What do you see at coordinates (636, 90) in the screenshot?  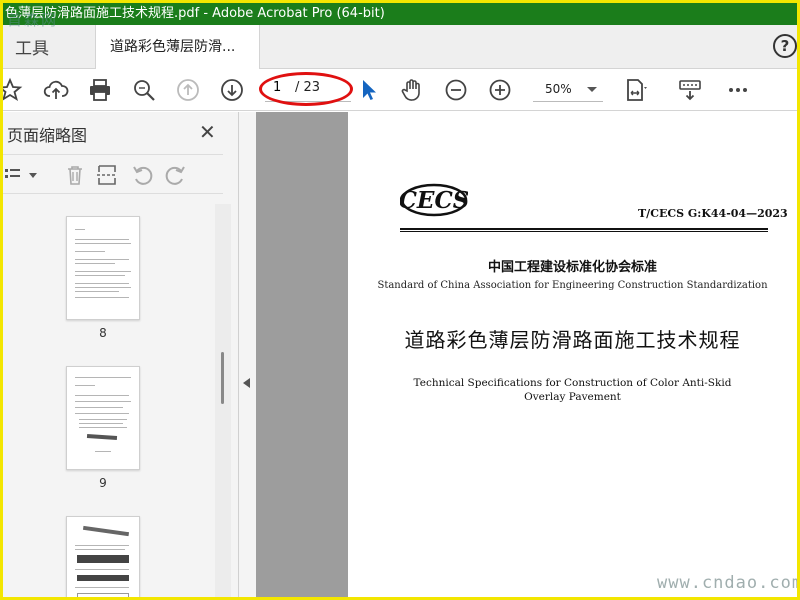 I see `fit-page-icon` at bounding box center [636, 90].